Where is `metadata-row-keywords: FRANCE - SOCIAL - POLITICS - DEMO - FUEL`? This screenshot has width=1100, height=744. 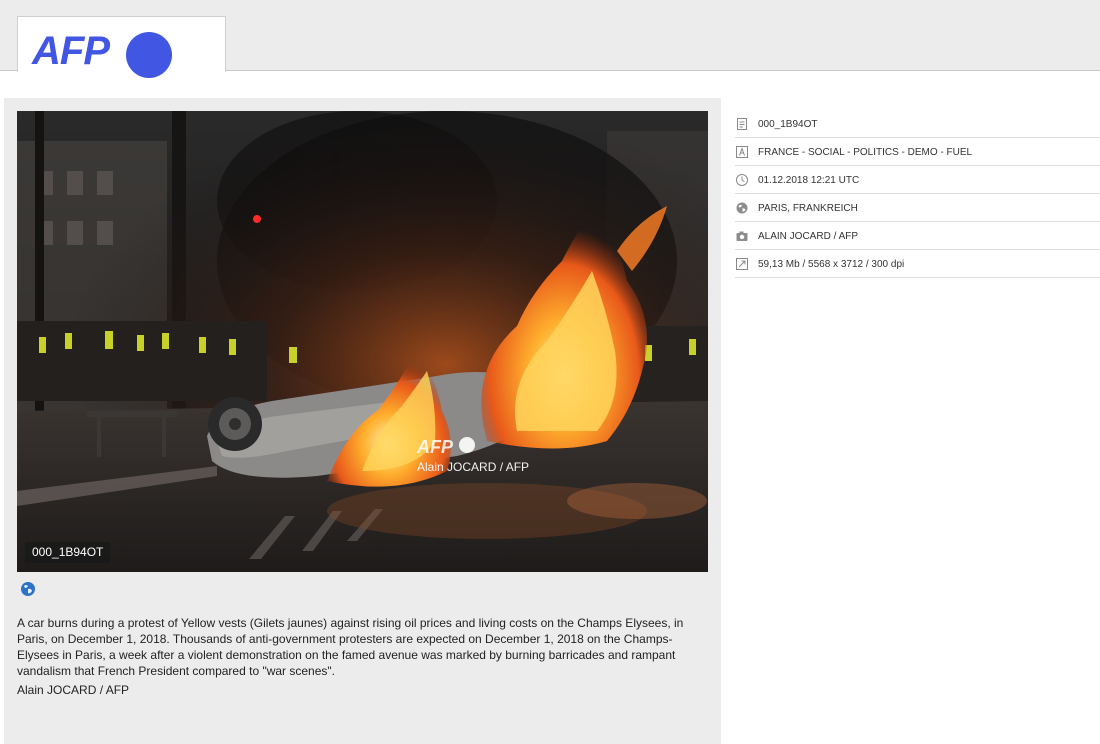
metadata-row-keywords: FRANCE - SOCIAL - POLITICS - DEMO - FUEL is located at coordinates (917, 152).